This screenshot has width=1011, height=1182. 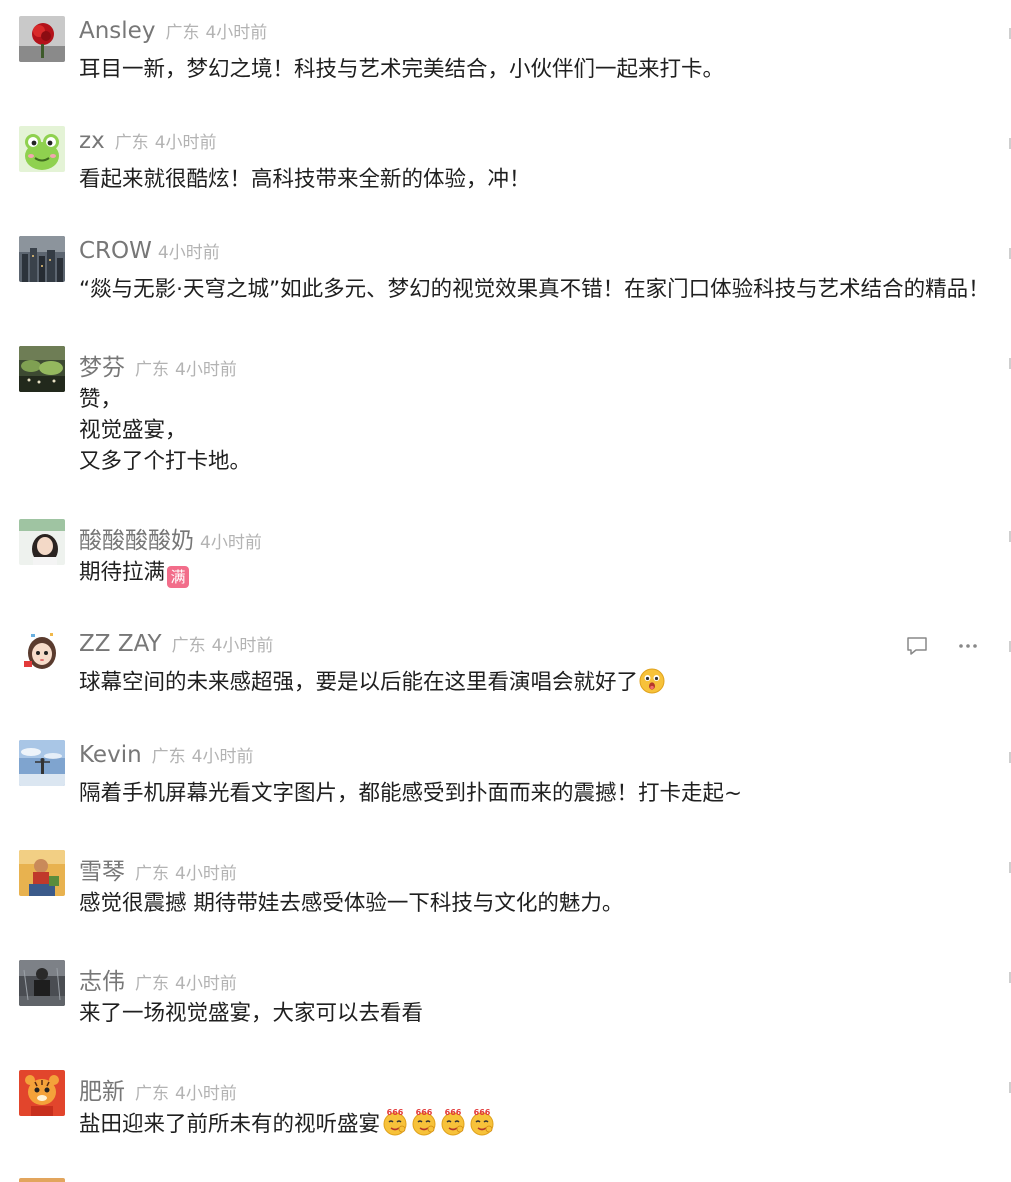 What do you see at coordinates (652, 685) in the screenshot?
I see `surprised-face-emoji` at bounding box center [652, 685].